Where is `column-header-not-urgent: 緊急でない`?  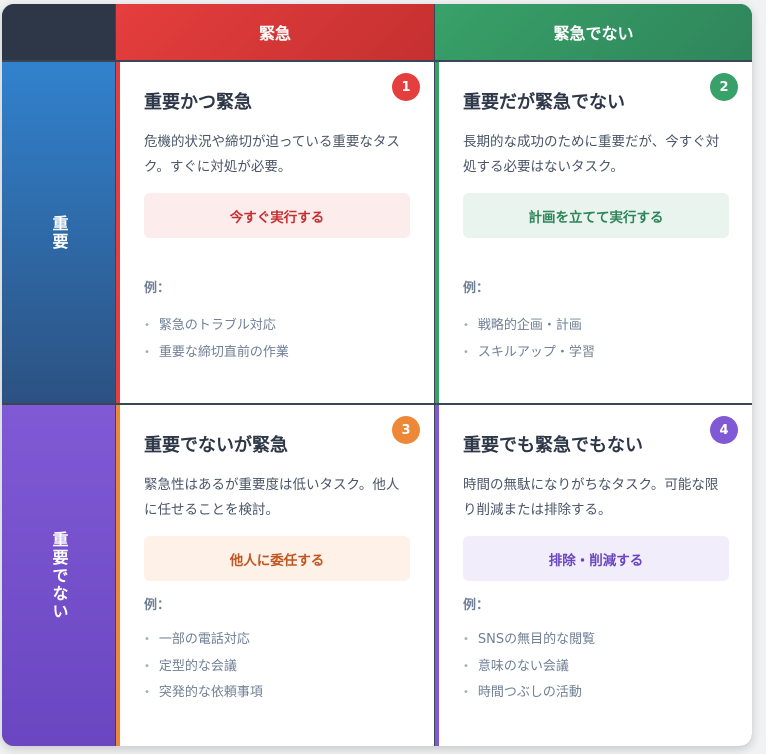 column-header-not-urgent: 緊急でない is located at coordinates (593, 32).